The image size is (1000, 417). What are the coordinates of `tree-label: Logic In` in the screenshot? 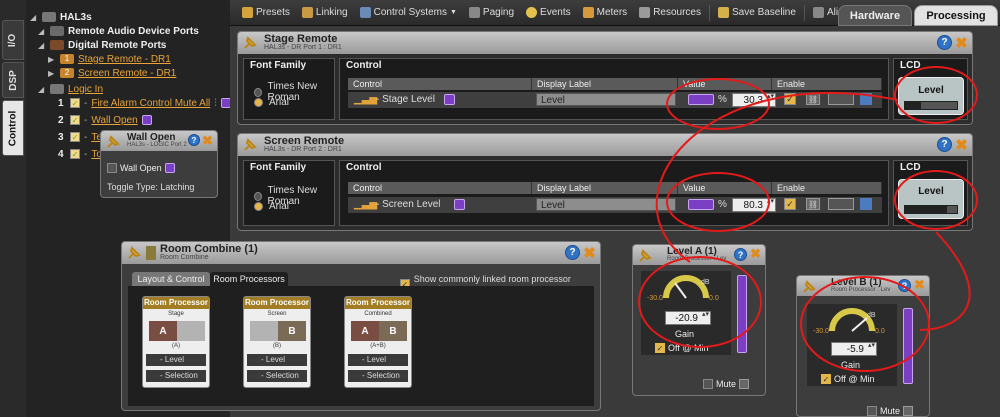 It's located at (85, 89).